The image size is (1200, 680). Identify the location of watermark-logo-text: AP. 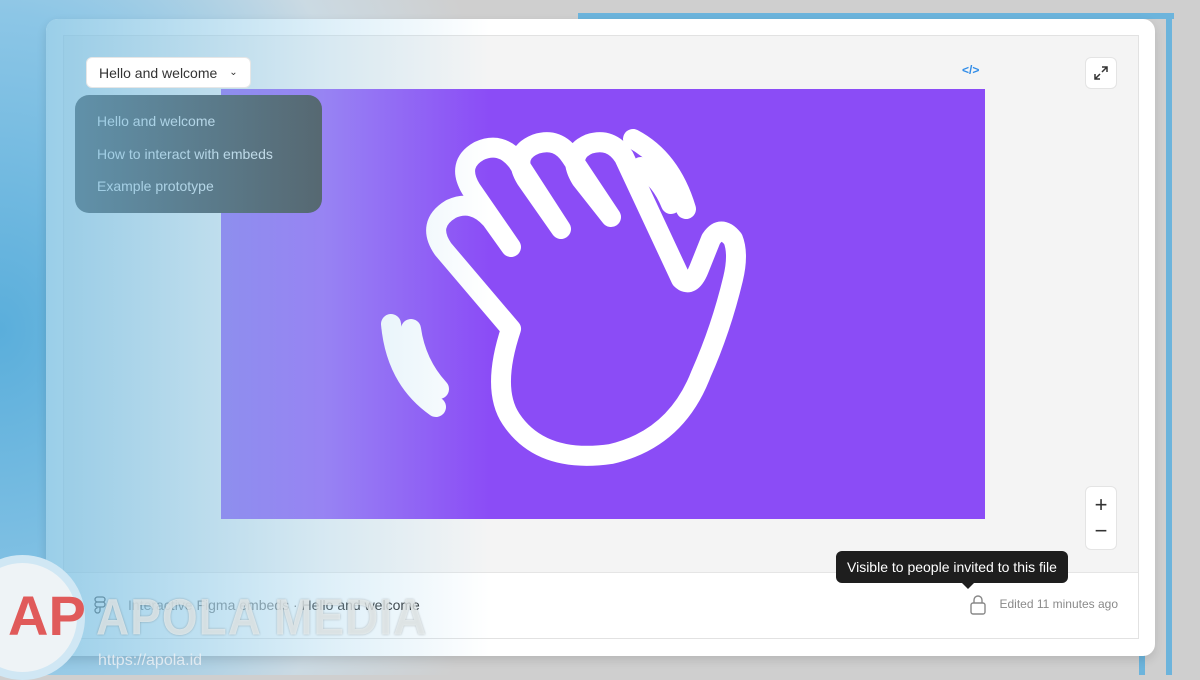
(47, 615).